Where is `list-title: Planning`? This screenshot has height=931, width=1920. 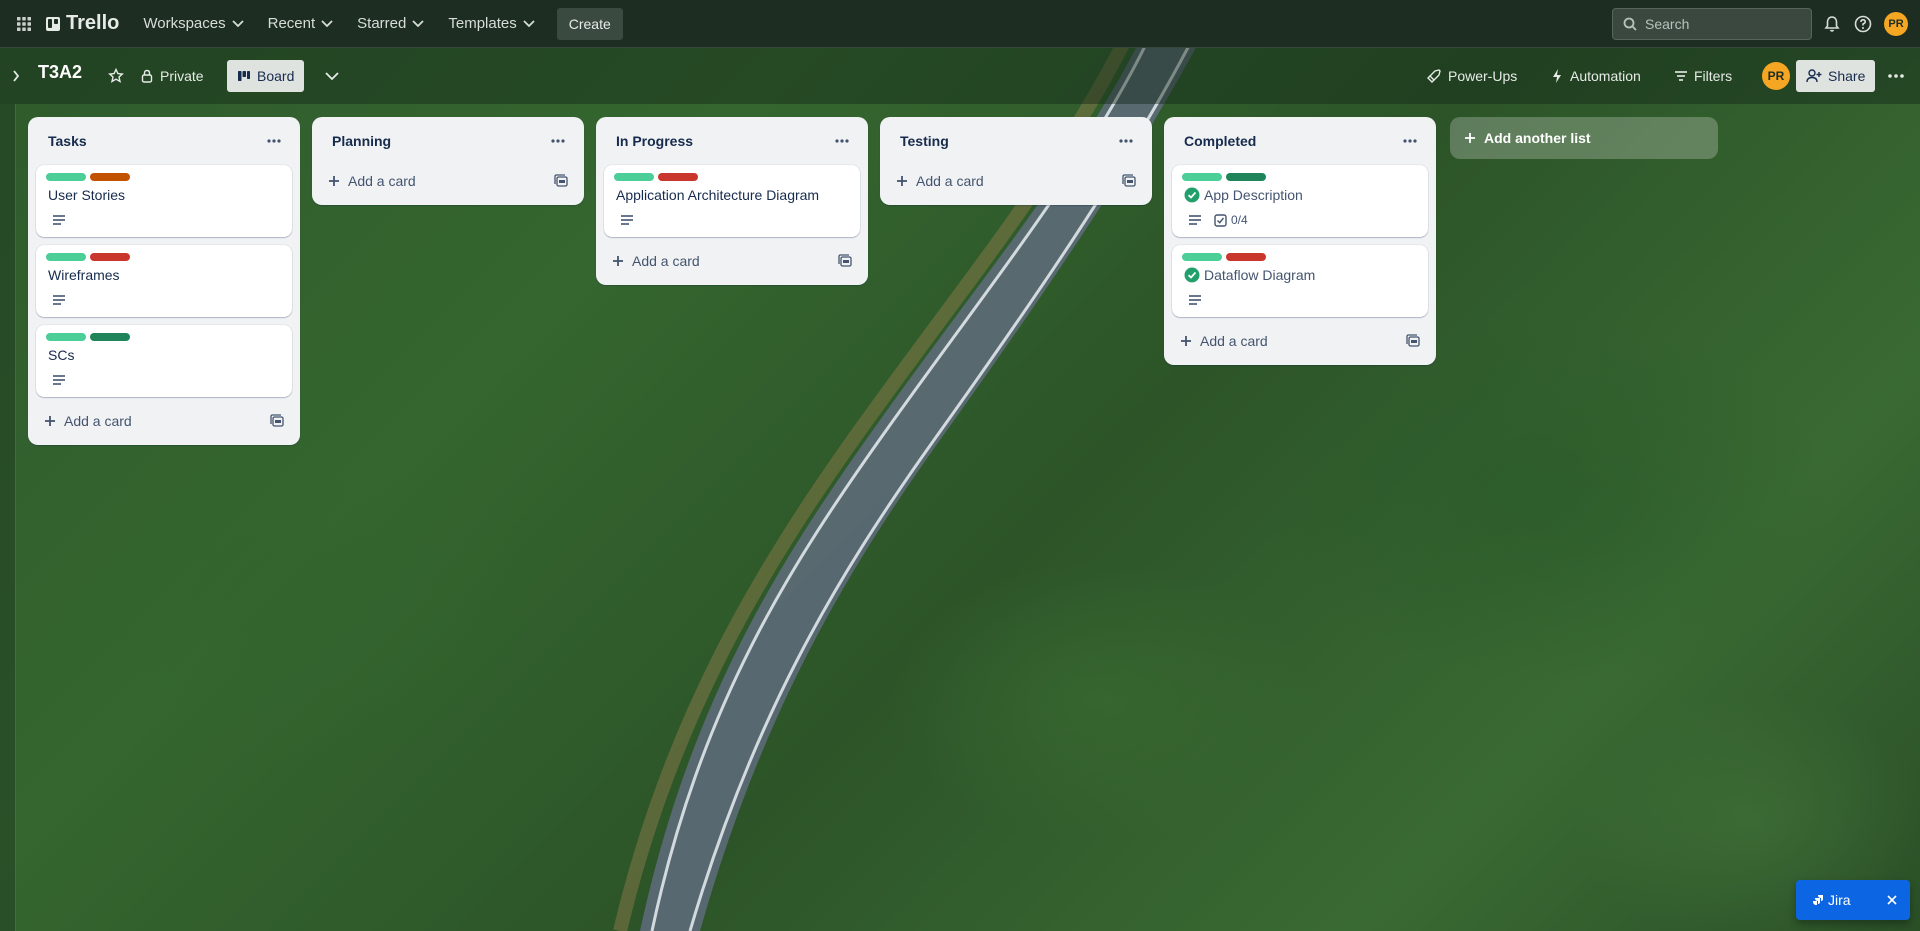 list-title: Planning is located at coordinates (361, 141).